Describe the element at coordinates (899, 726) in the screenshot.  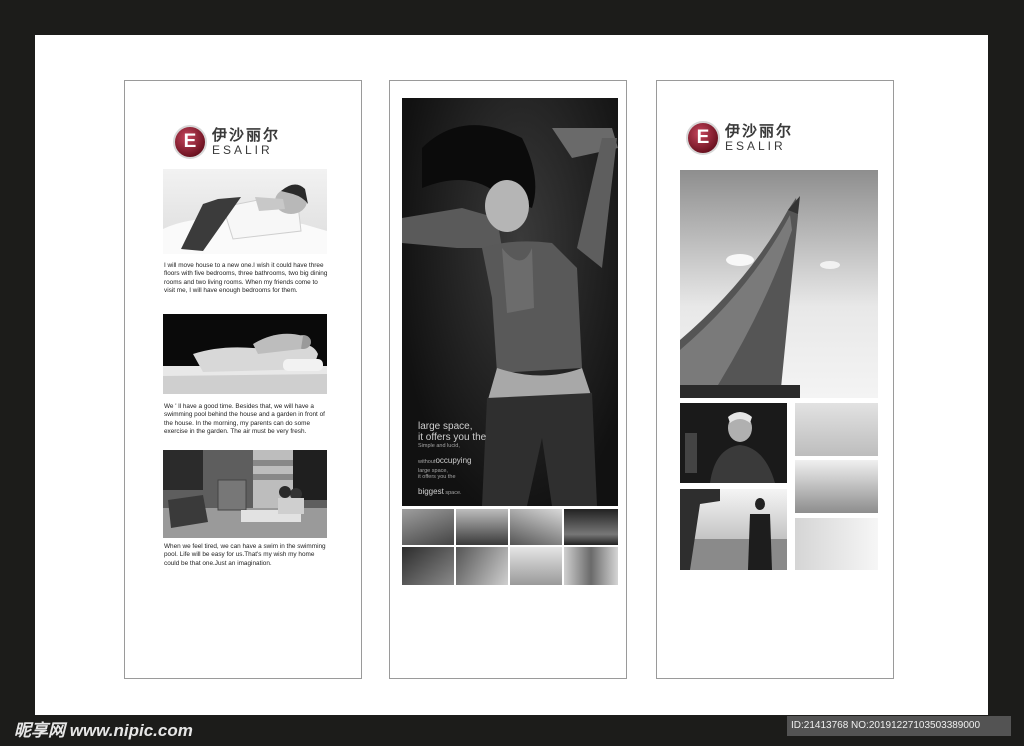
I see `watermark-id: ID:21413768 NO:20191227103503389000` at that location.